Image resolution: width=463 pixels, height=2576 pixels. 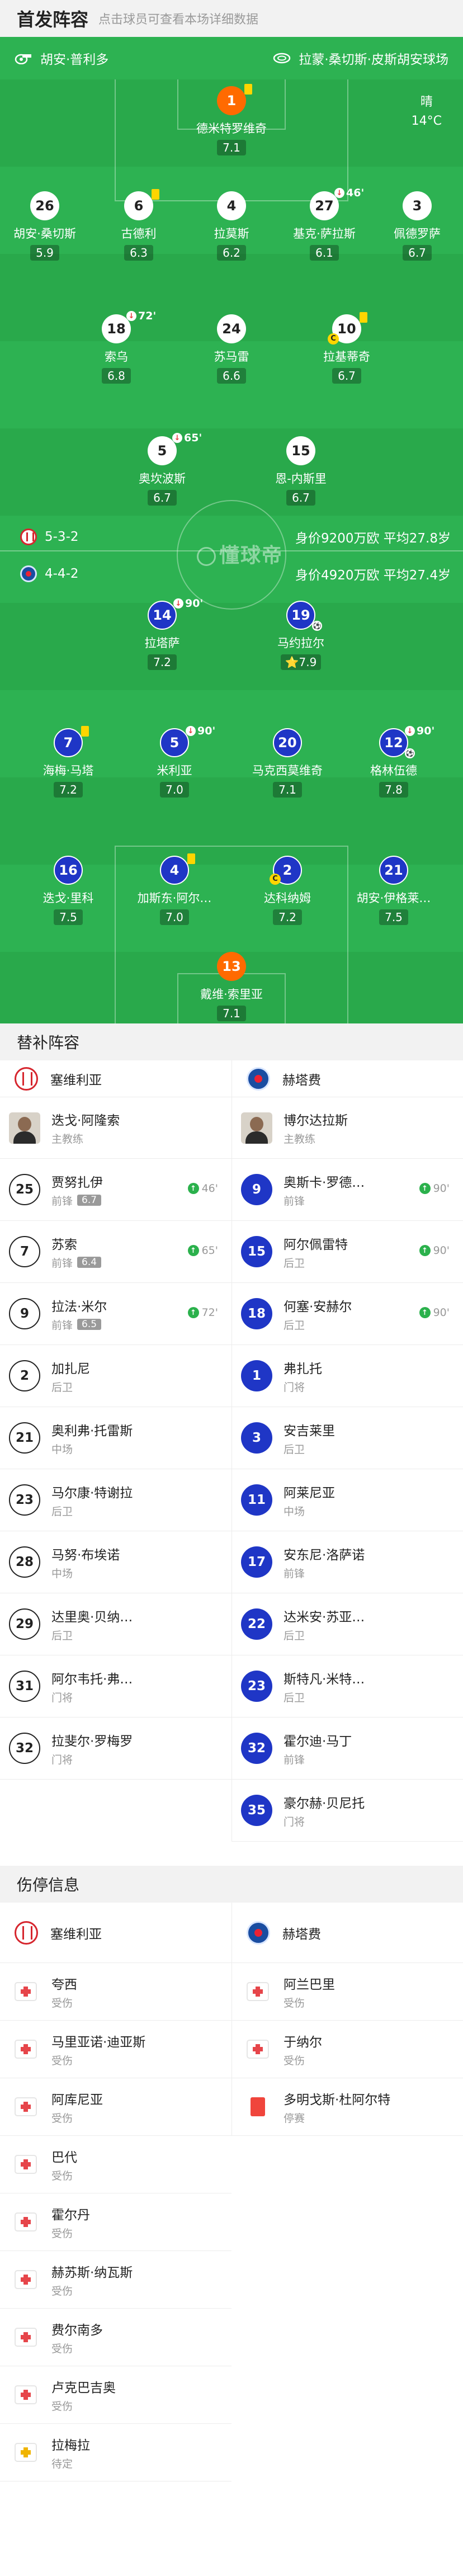 I want to click on player-name: 德米特罗维奇, so click(x=232, y=128).